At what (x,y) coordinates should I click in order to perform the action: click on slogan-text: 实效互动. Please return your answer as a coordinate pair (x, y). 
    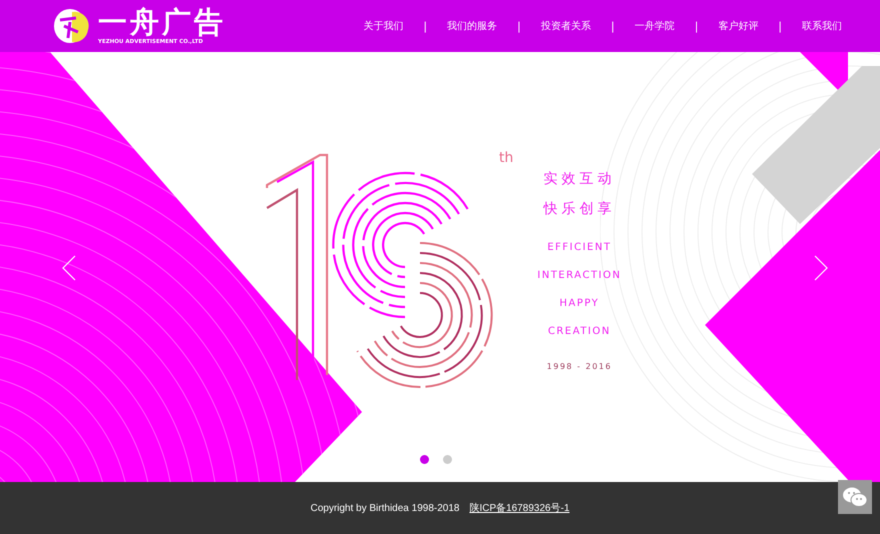
    Looking at the image, I should click on (579, 179).